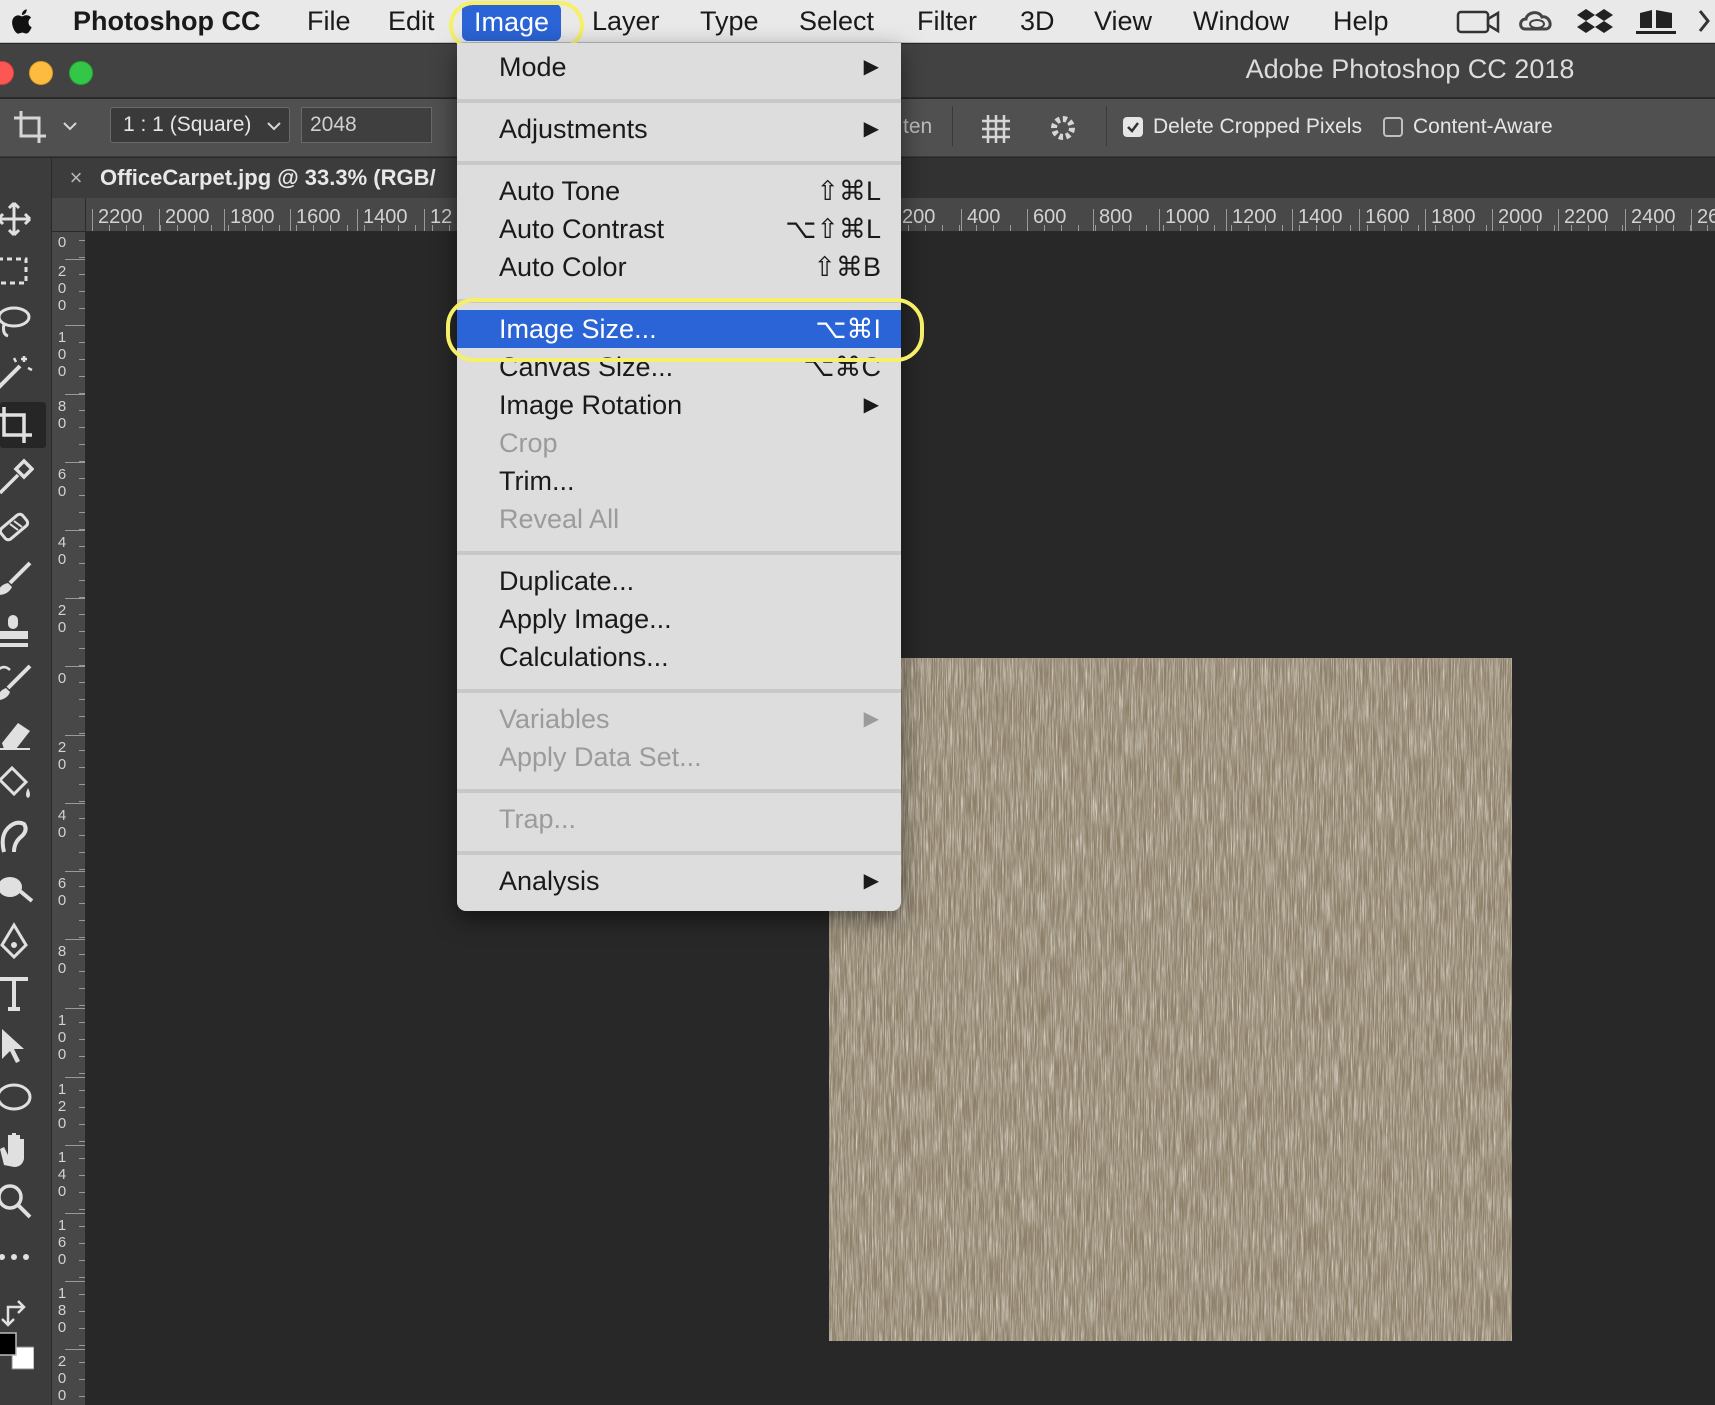 Image resolution: width=1715 pixels, height=1405 pixels. What do you see at coordinates (848, 191) in the screenshot?
I see `menu-item-shortcut: ⇧⌘L` at bounding box center [848, 191].